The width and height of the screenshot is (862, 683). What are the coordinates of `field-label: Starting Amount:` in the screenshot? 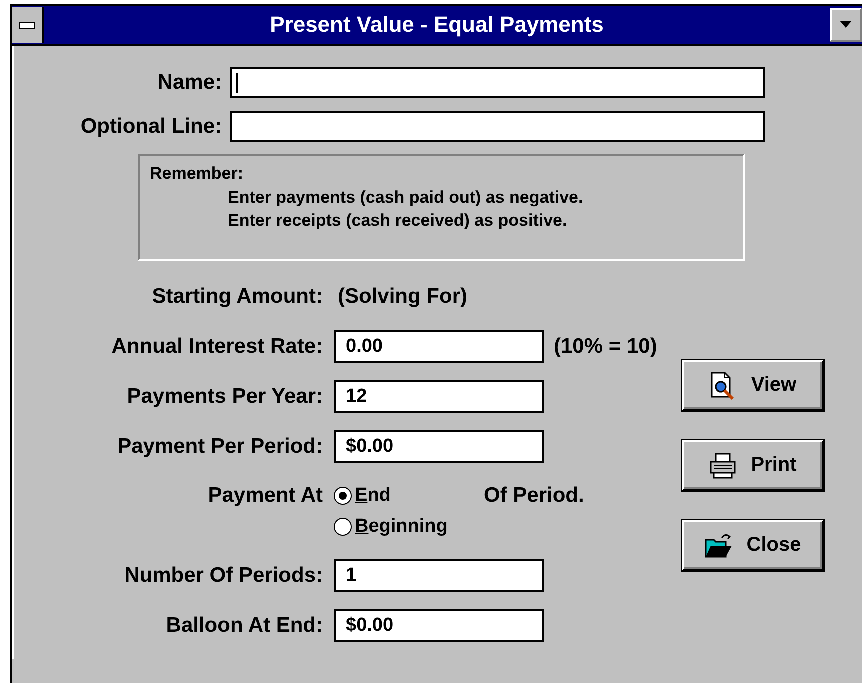 It's located at (237, 296).